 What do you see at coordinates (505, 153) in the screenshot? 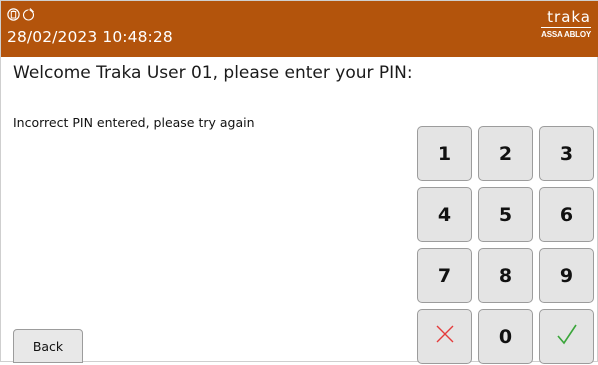
I see `key-2: 2` at bounding box center [505, 153].